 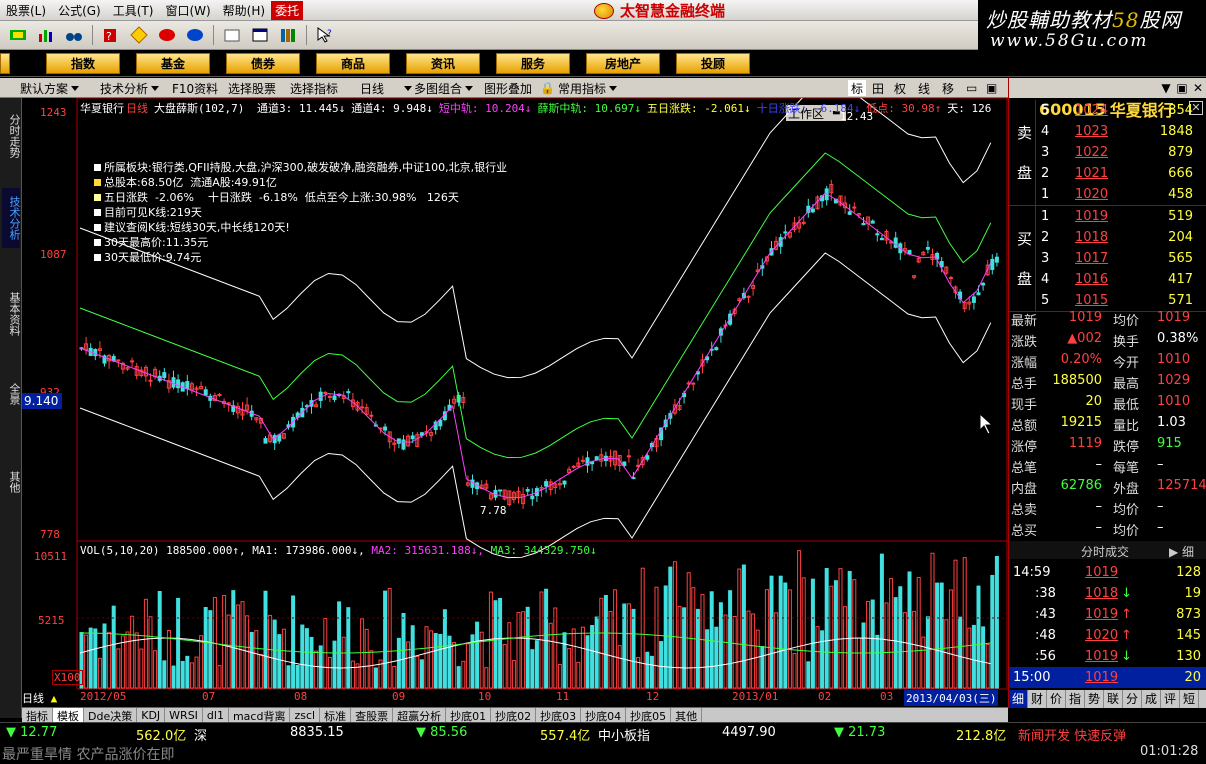 I want to click on period-label: 日线 ▲, so click(x=40, y=698).